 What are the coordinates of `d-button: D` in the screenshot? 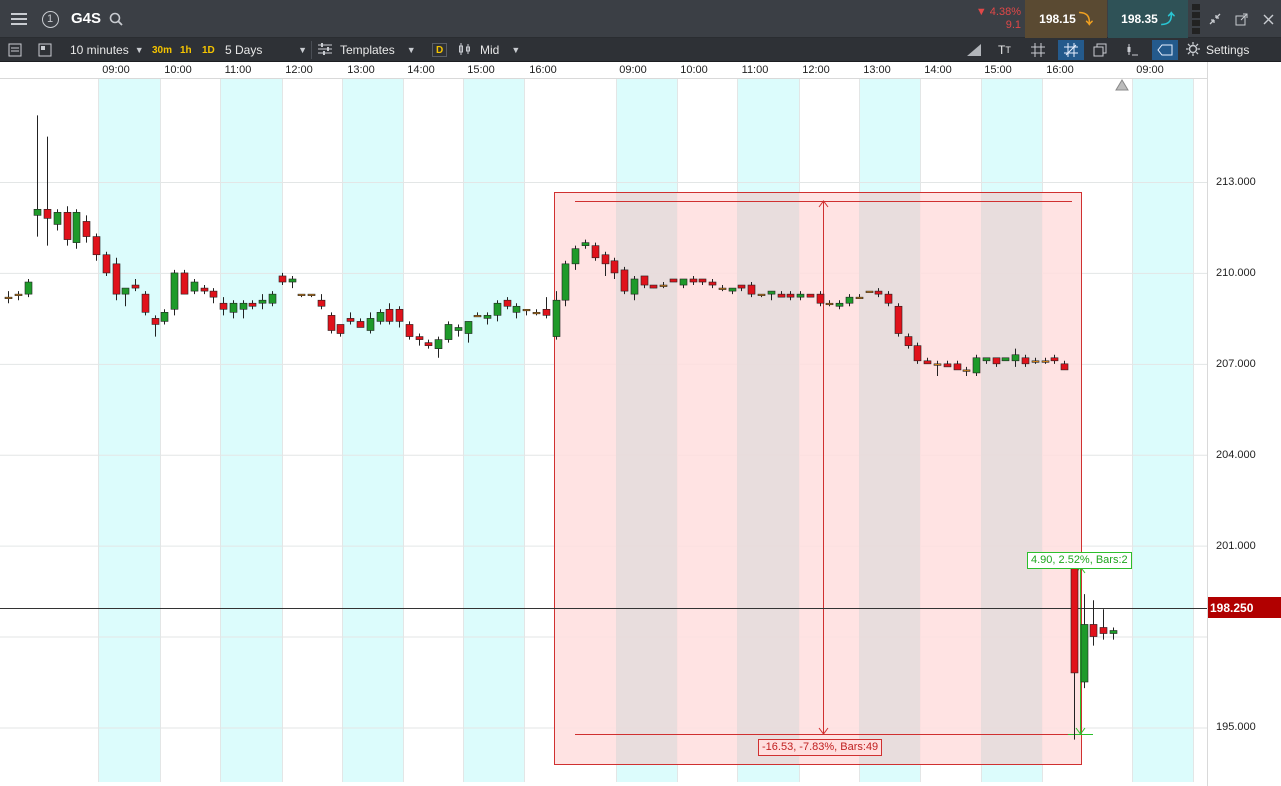 It's located at (440, 50).